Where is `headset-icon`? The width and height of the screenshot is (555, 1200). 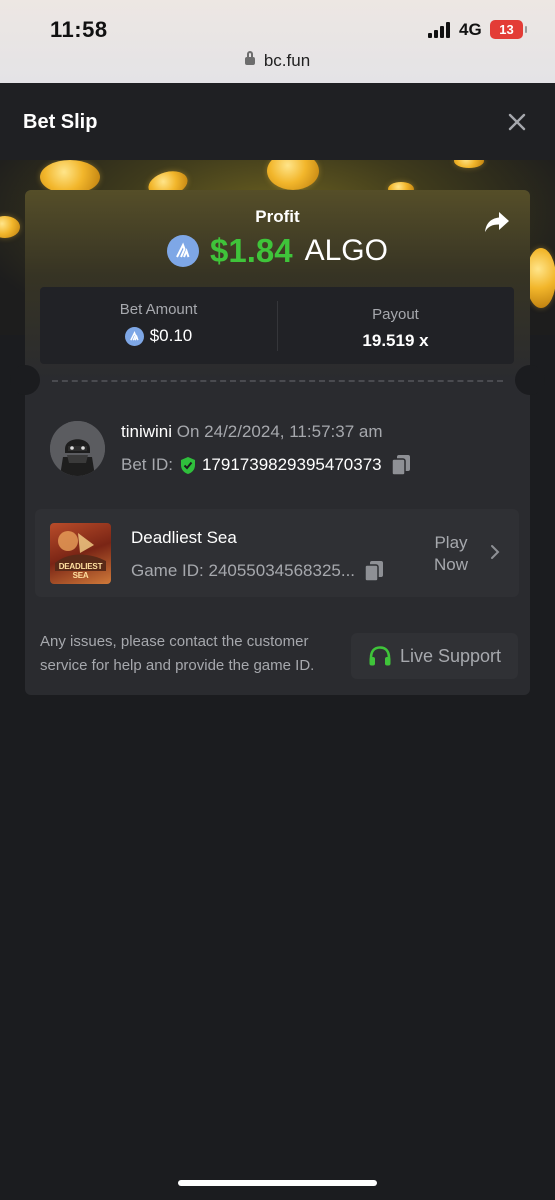 headset-icon is located at coordinates (380, 656).